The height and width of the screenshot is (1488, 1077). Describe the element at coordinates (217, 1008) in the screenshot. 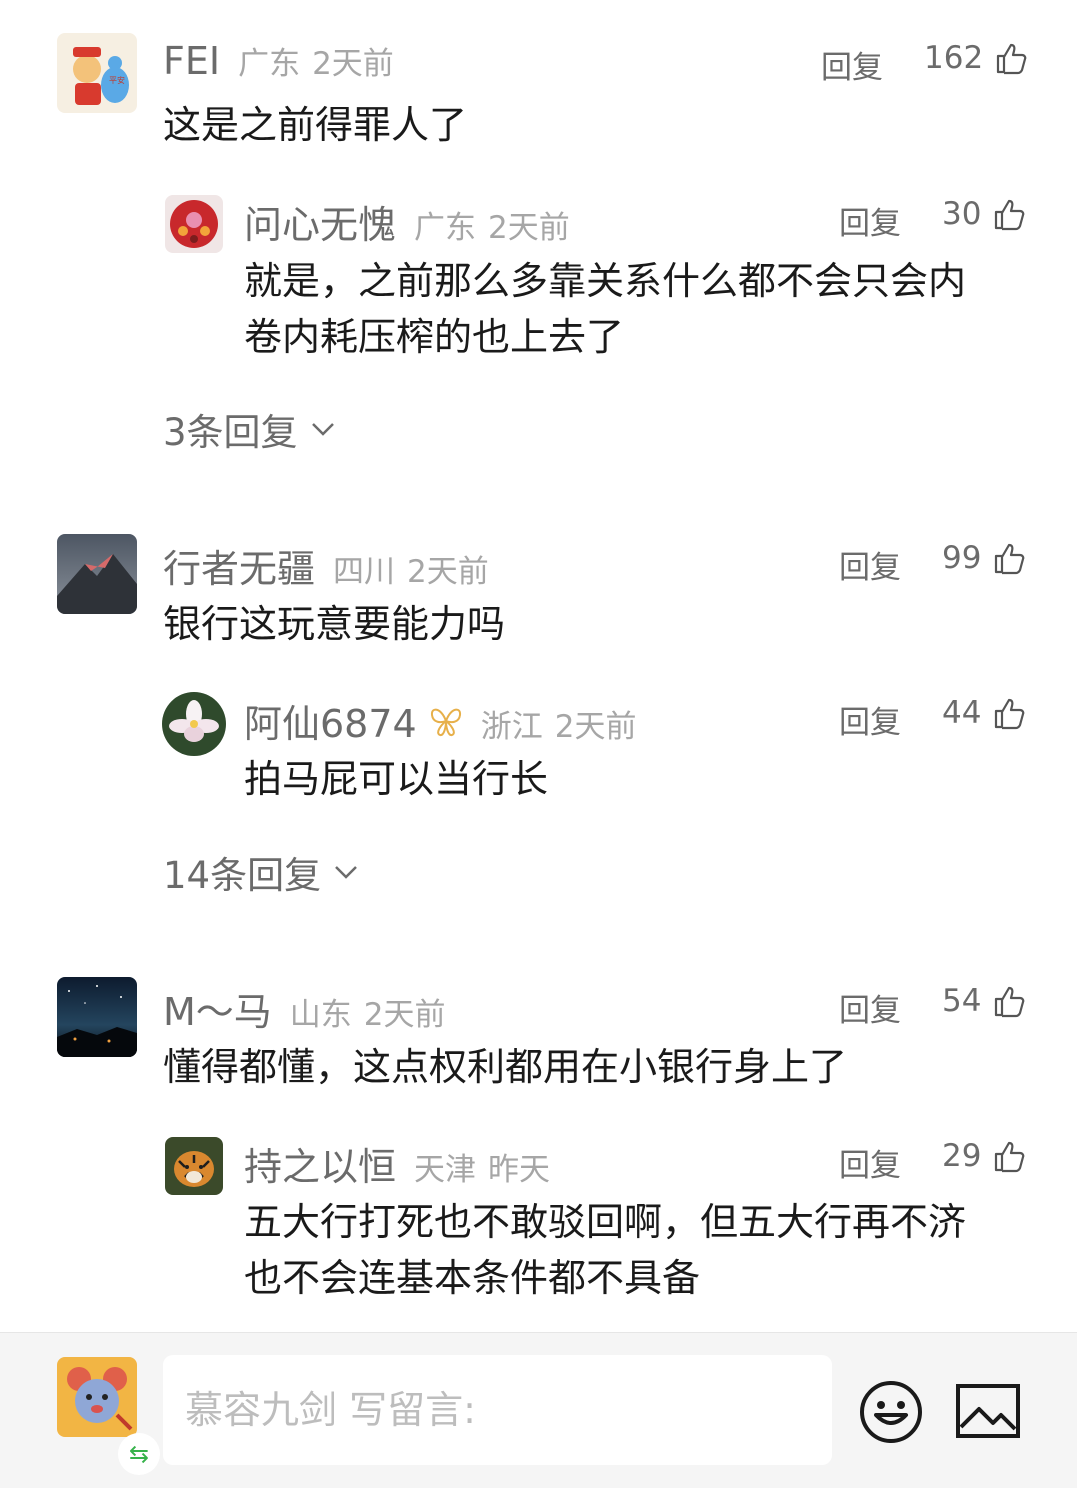

I see `username: M～马` at that location.